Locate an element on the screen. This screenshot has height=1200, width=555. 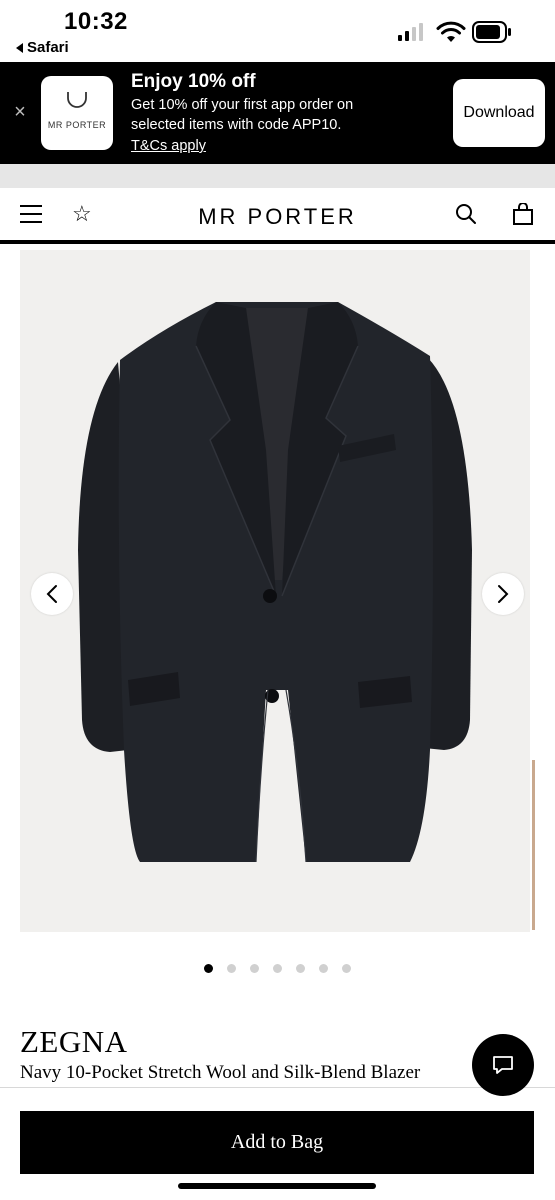
terms-link: T&Cs apply is located at coordinates (168, 146).